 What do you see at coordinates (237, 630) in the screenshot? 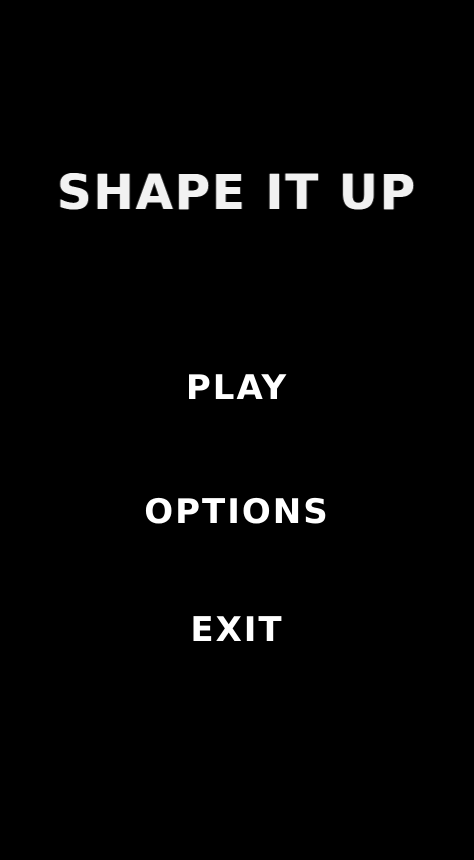
I see `exit-button: EXIT` at bounding box center [237, 630].